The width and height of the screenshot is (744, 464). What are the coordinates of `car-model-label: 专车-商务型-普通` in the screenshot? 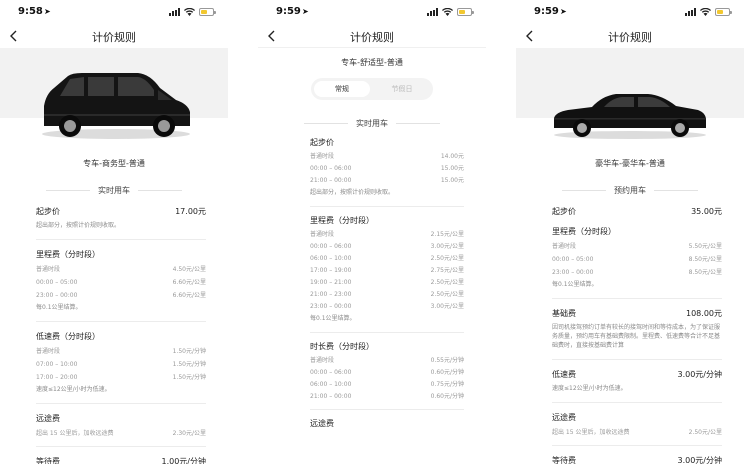 It's located at (114, 163).